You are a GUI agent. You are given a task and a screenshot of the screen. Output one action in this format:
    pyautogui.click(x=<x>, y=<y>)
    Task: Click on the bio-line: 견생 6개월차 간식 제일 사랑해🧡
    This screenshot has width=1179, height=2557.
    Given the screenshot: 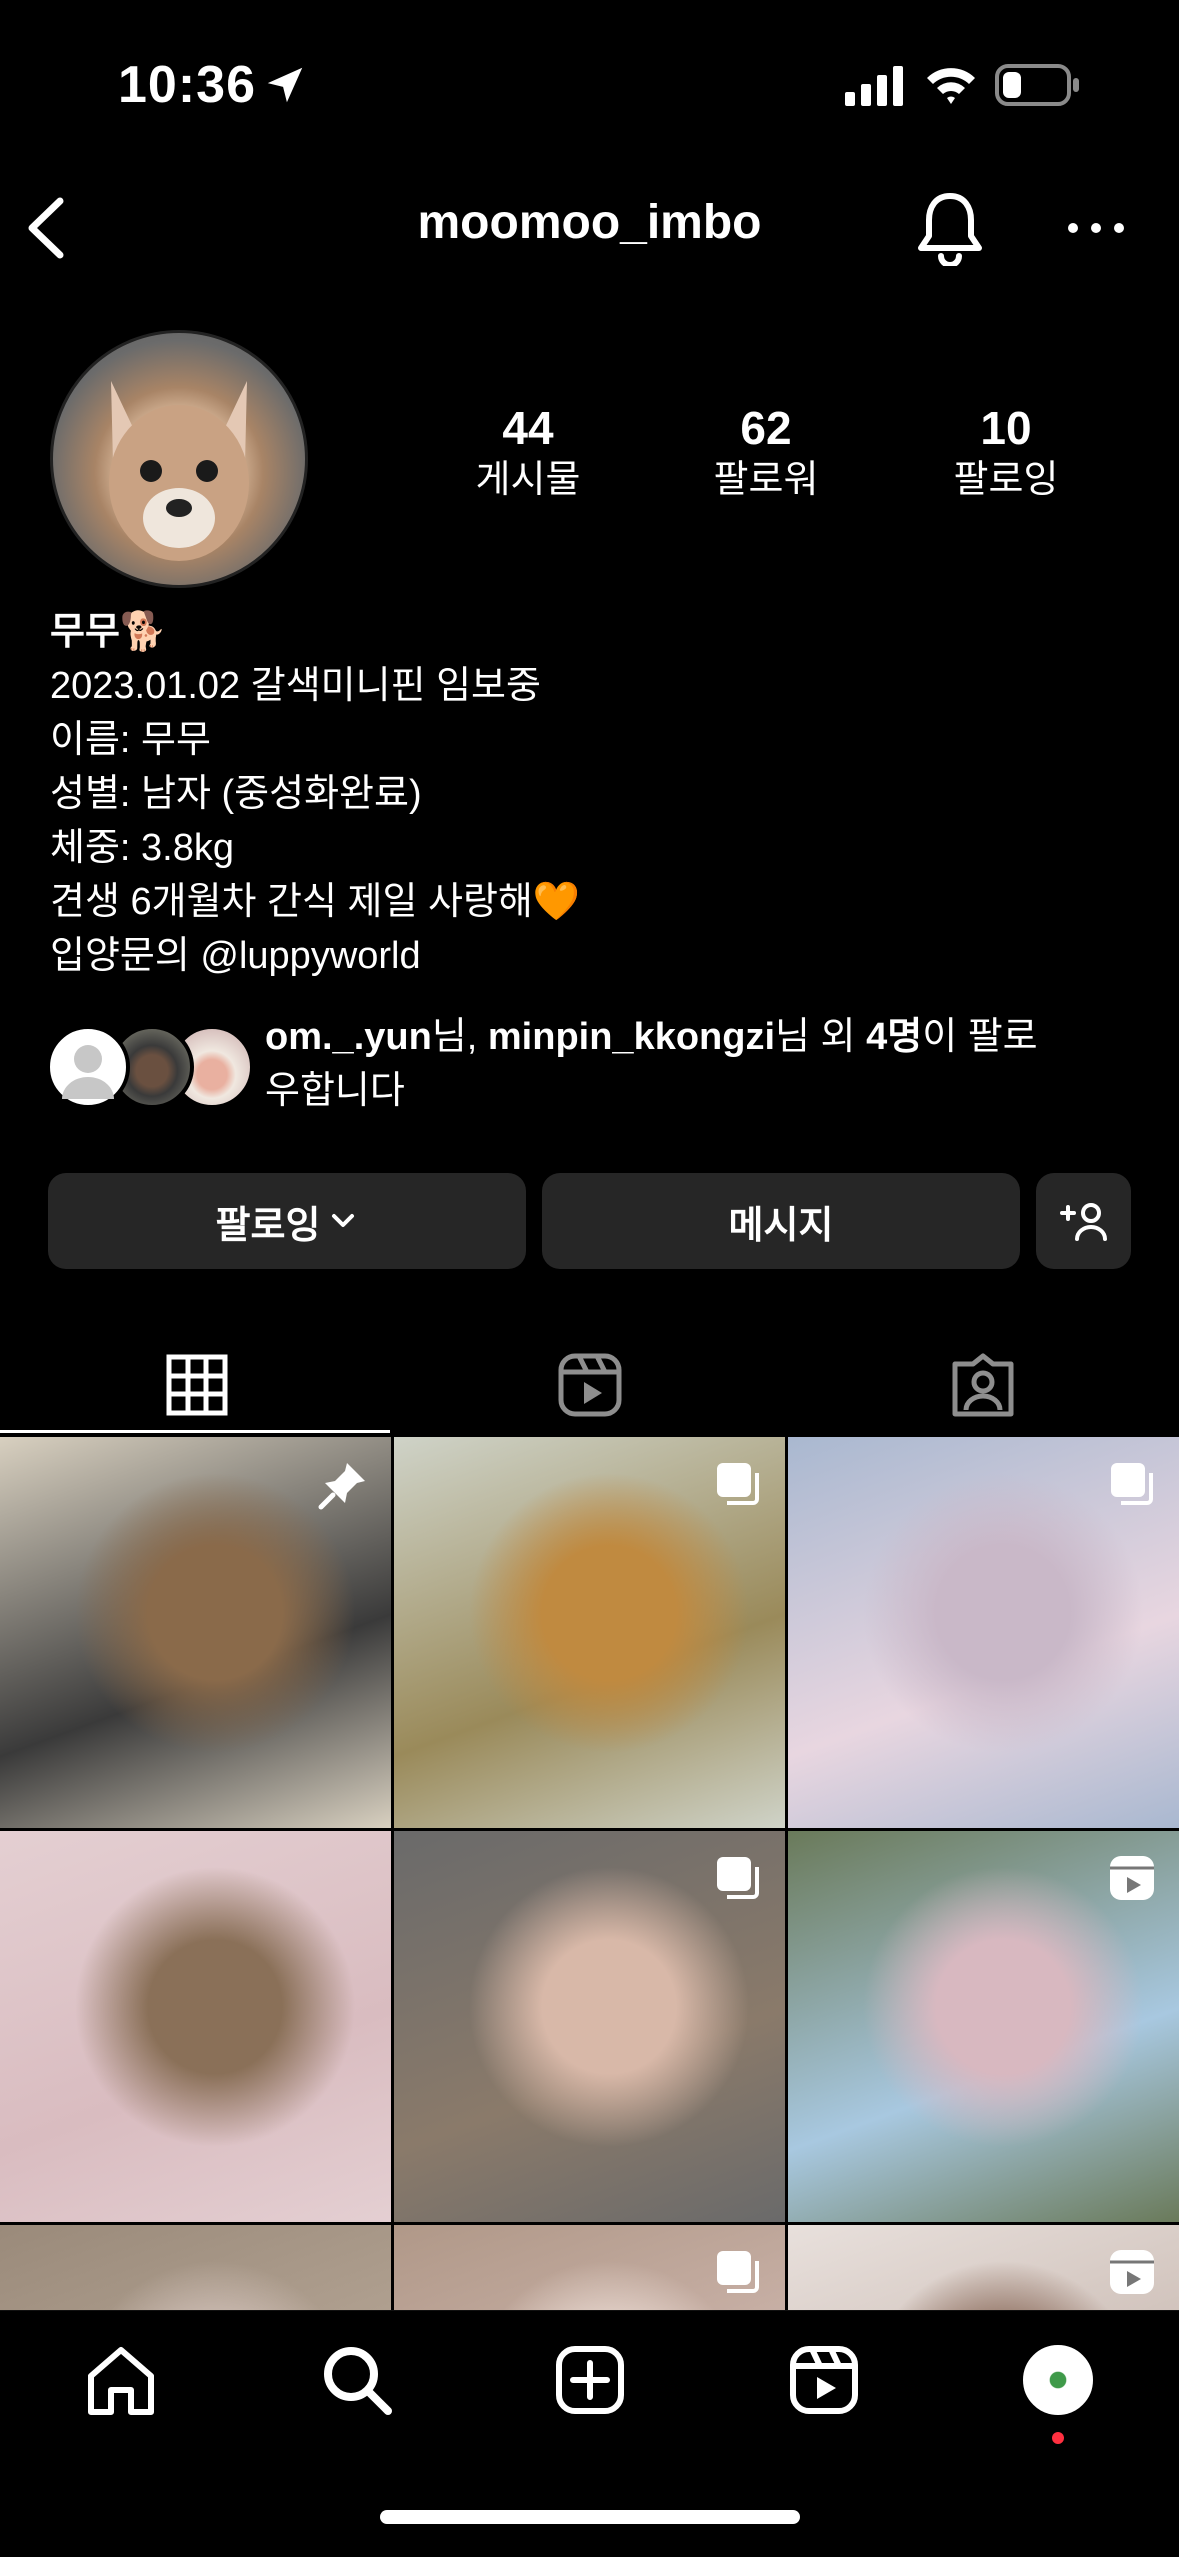 What is the action you would take?
    pyautogui.click(x=315, y=902)
    